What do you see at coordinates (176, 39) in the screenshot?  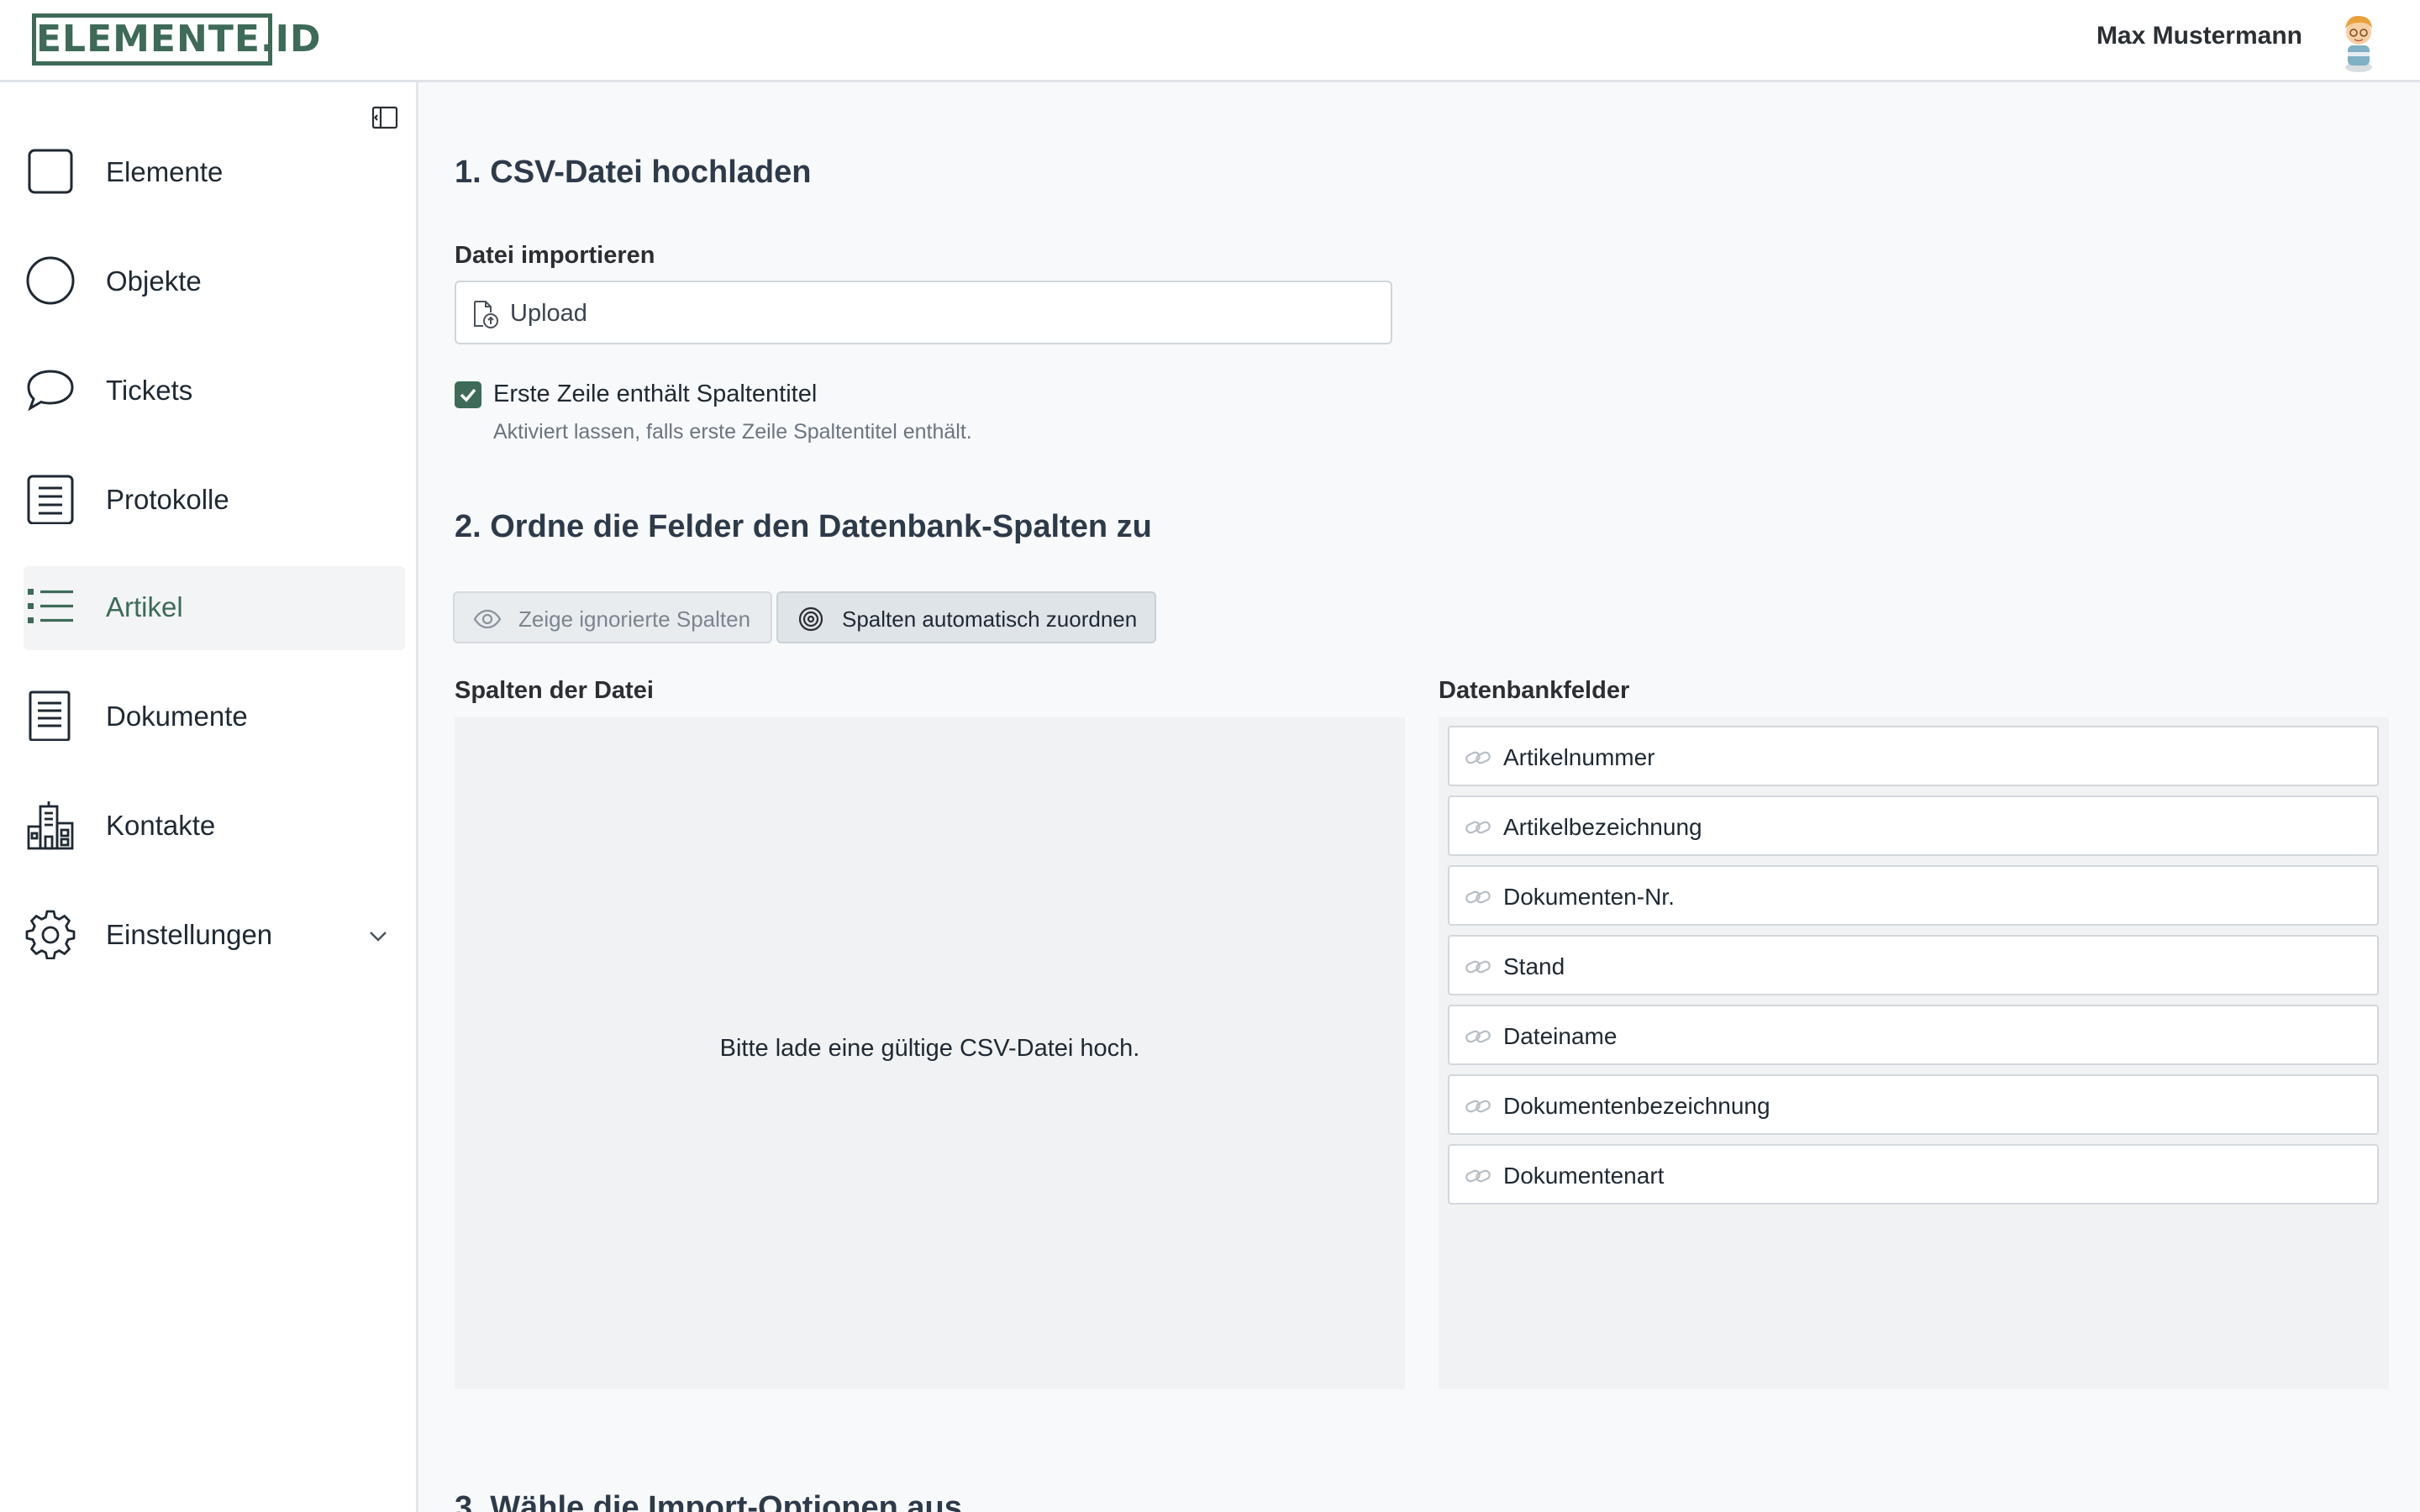 I see `logo: ELEMENTE.ID` at bounding box center [176, 39].